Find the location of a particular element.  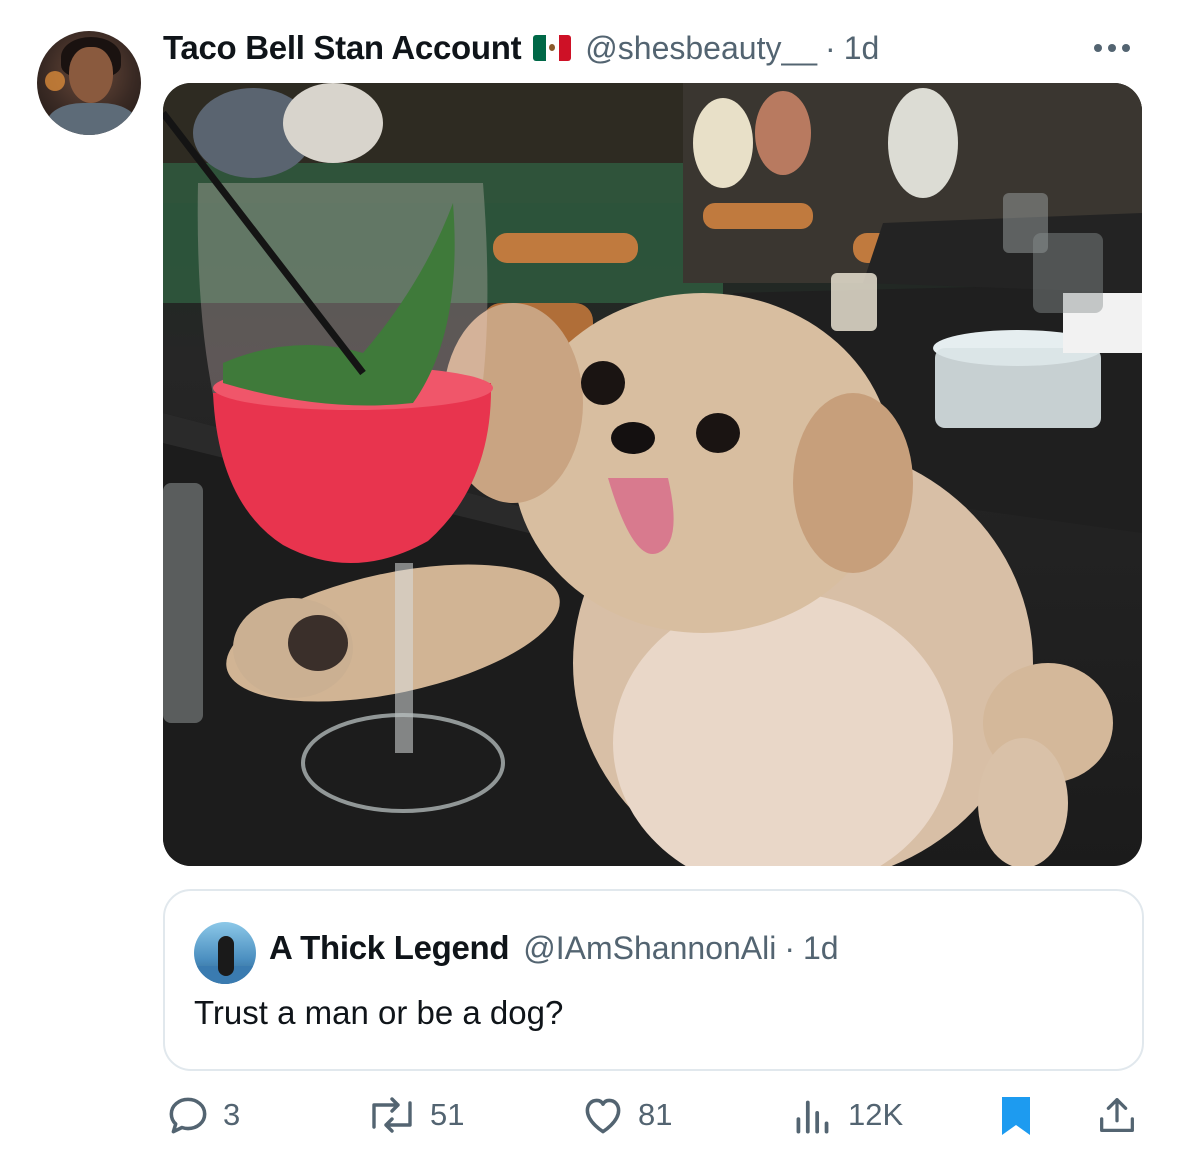

author-name: Taco Bell Stan Account is located at coordinates (342, 48).